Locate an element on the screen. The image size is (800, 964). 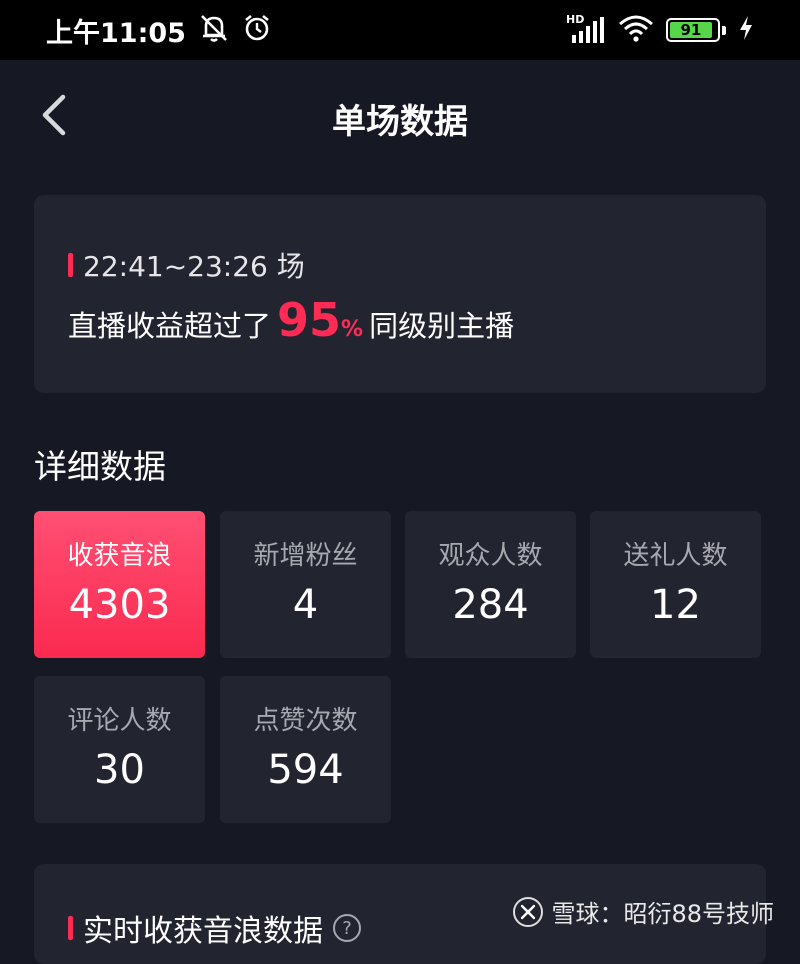
ranking-unit: % is located at coordinates (352, 329).